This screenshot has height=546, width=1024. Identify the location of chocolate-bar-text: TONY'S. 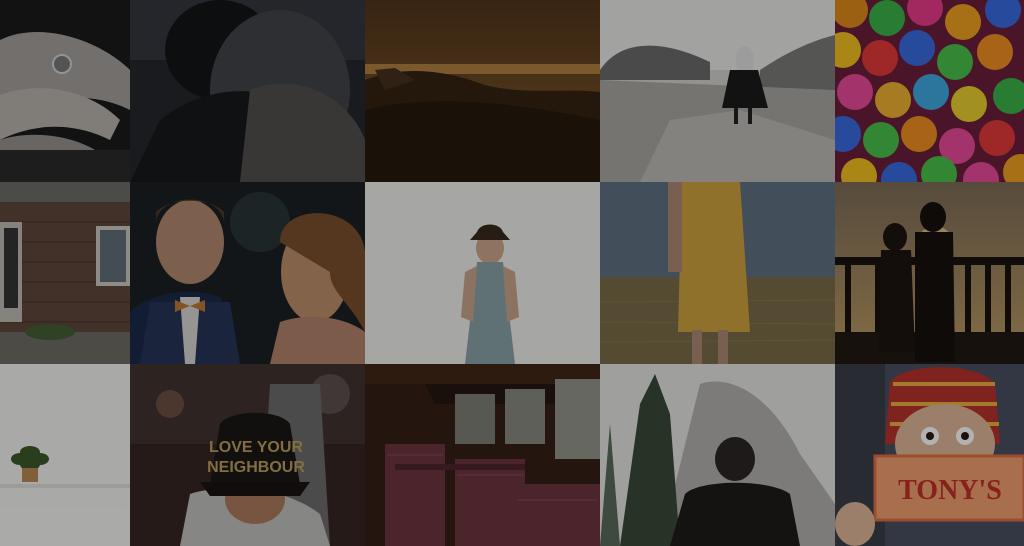
(950, 490).